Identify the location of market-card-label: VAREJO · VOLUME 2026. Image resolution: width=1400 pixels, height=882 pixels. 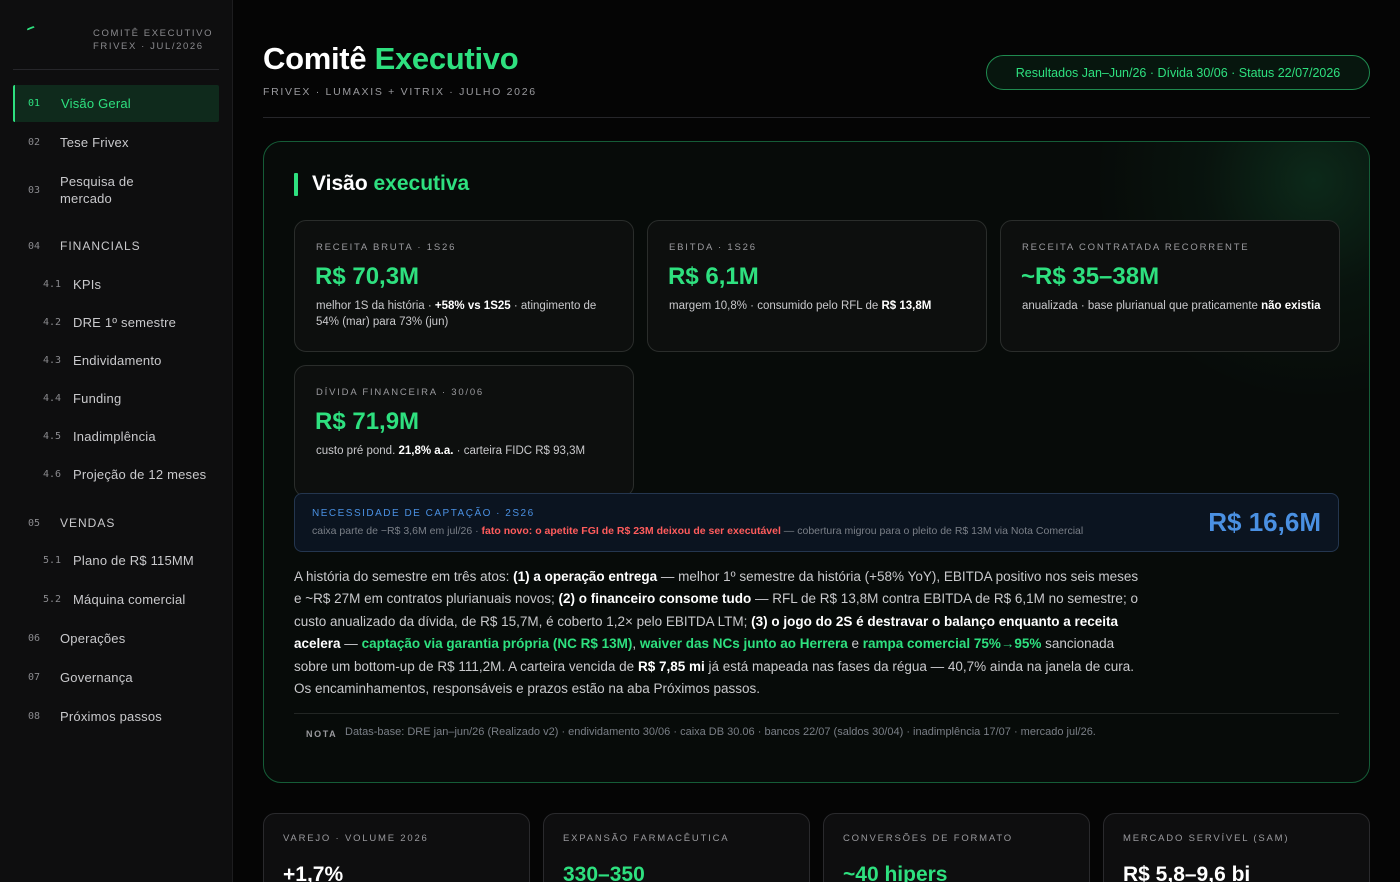
(356, 838).